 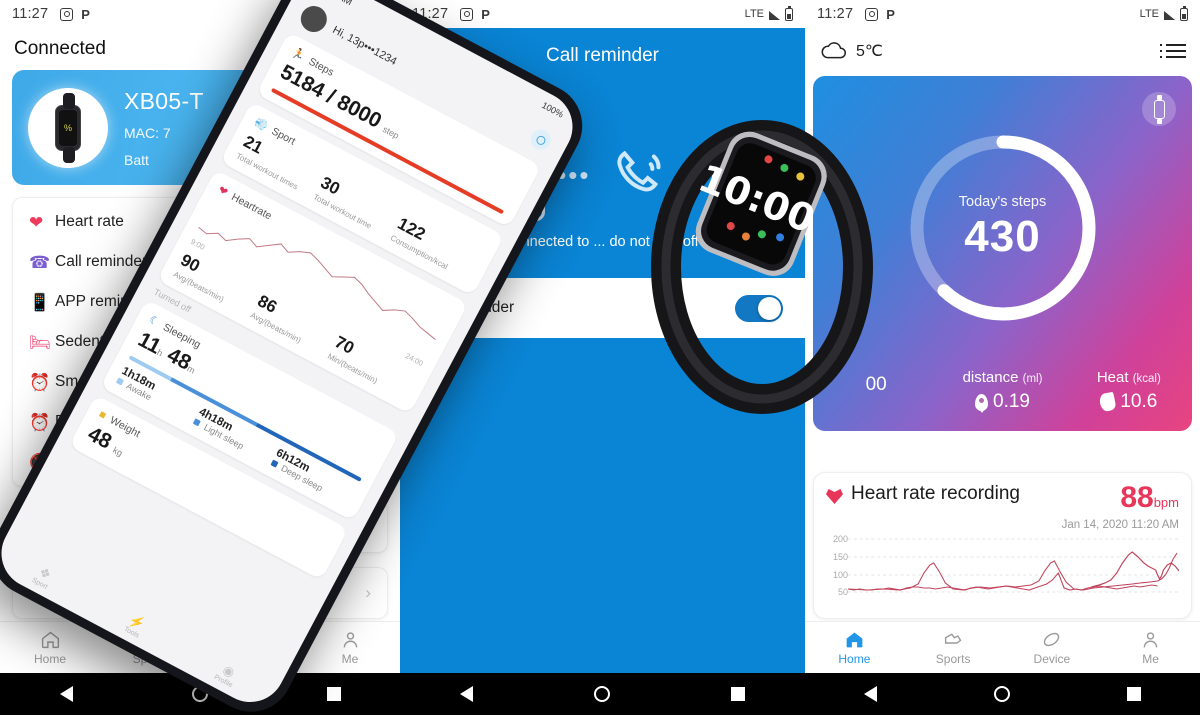 What do you see at coordinates (1146, 379) in the screenshot?
I see `metric-unit: (kcal)` at bounding box center [1146, 379].